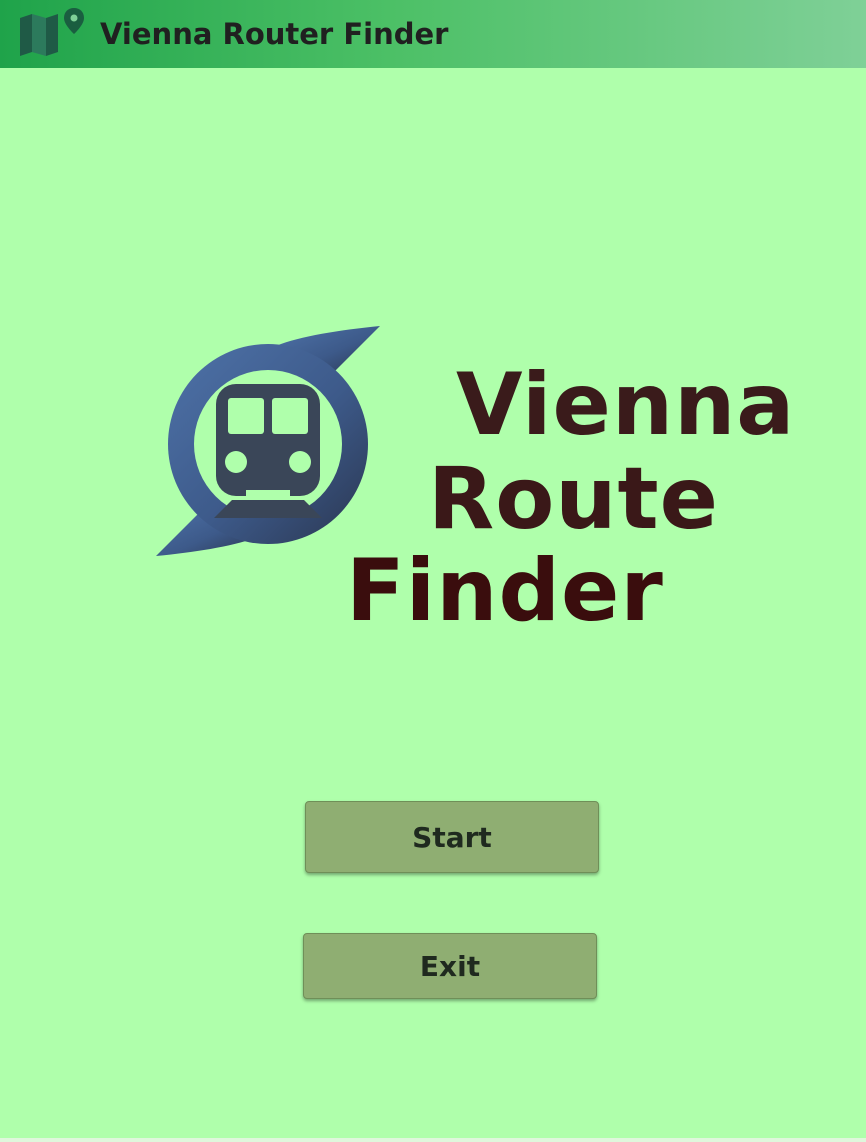  Describe the element at coordinates (452, 837) in the screenshot. I see `start-button: Start` at that location.